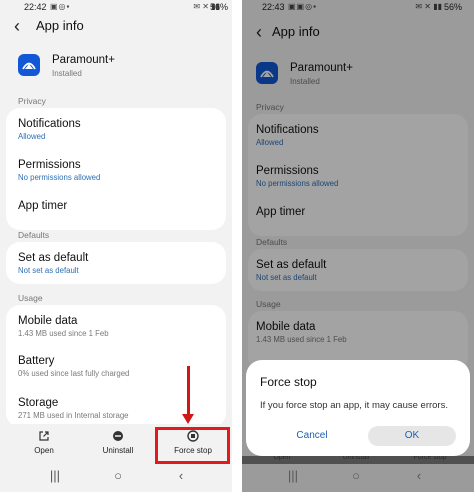 The height and width of the screenshot is (492, 474). I want to click on battery-percent: 56%, so click(218, 7).